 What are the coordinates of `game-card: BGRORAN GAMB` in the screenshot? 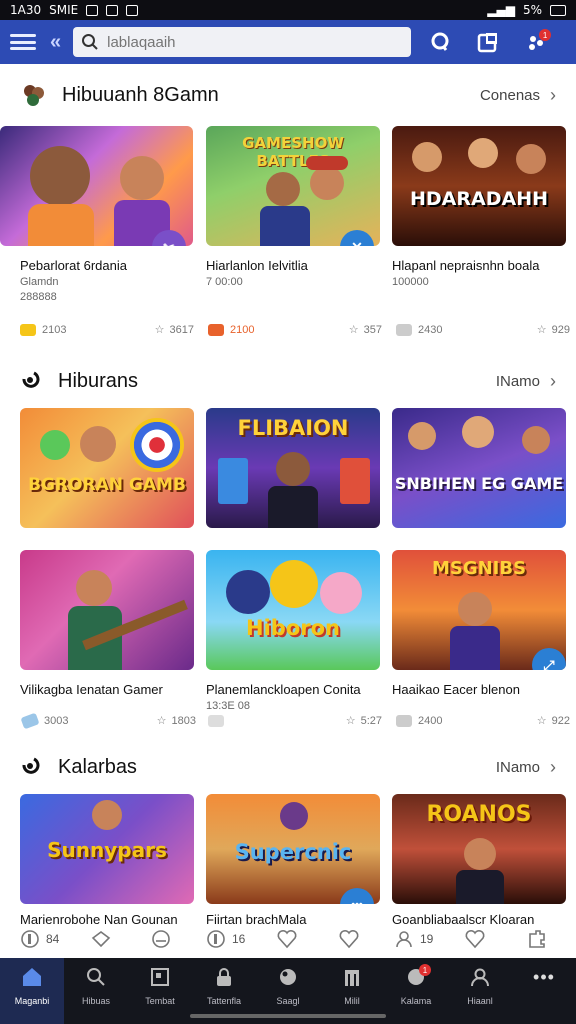 It's located at (107, 468).